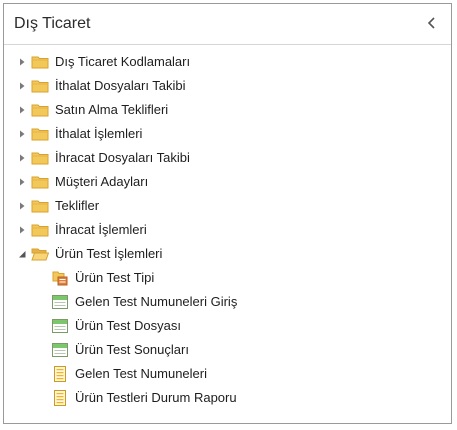 The width and height of the screenshot is (457, 430). I want to click on tree-leaf-label: Ürün Test Dosyası, so click(128, 325).